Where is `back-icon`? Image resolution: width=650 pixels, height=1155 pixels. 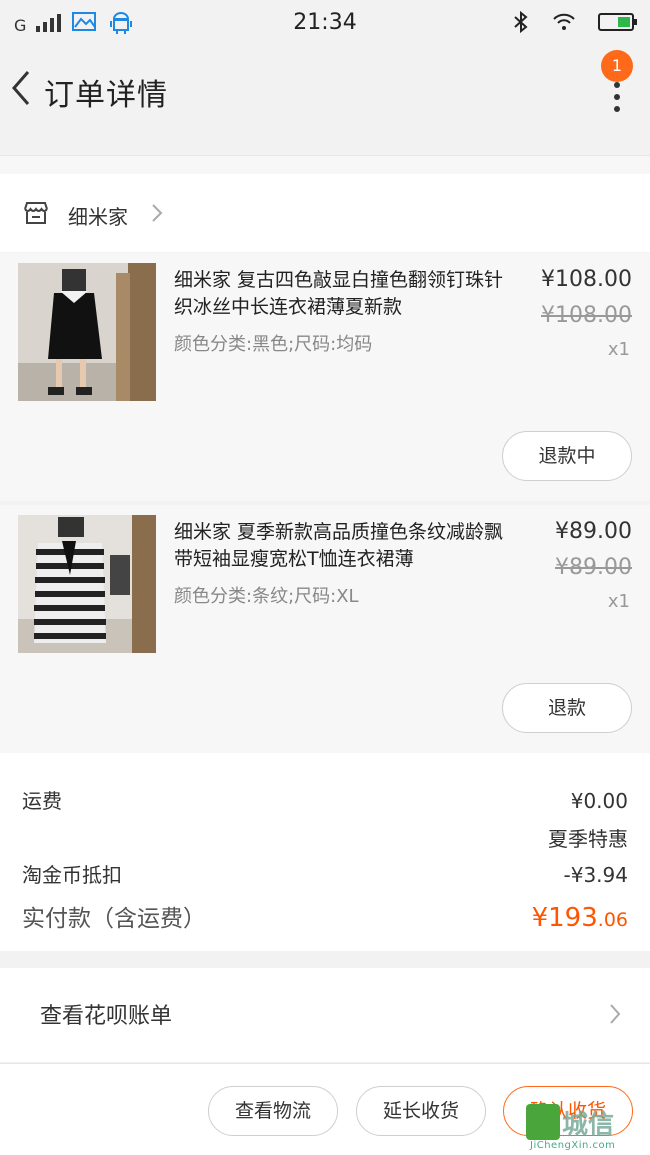 back-icon is located at coordinates (22, 88).